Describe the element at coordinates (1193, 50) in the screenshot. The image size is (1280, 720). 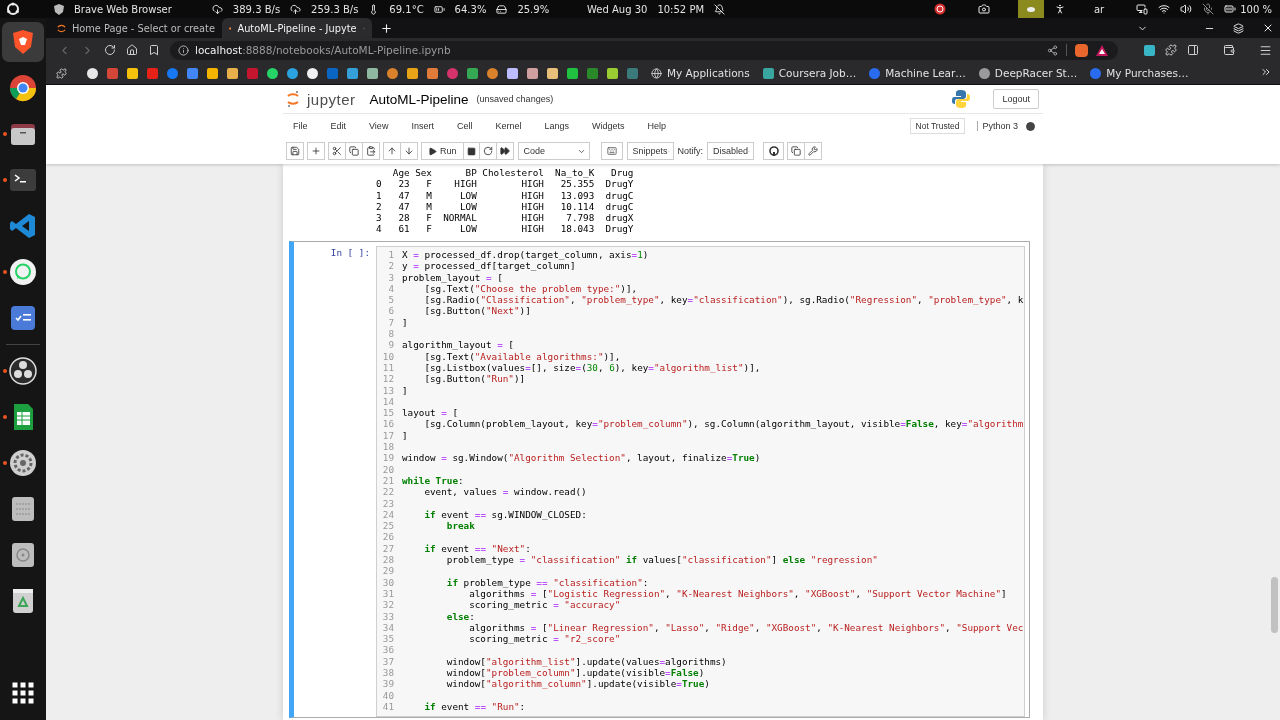
I see `sidebar-icon` at that location.